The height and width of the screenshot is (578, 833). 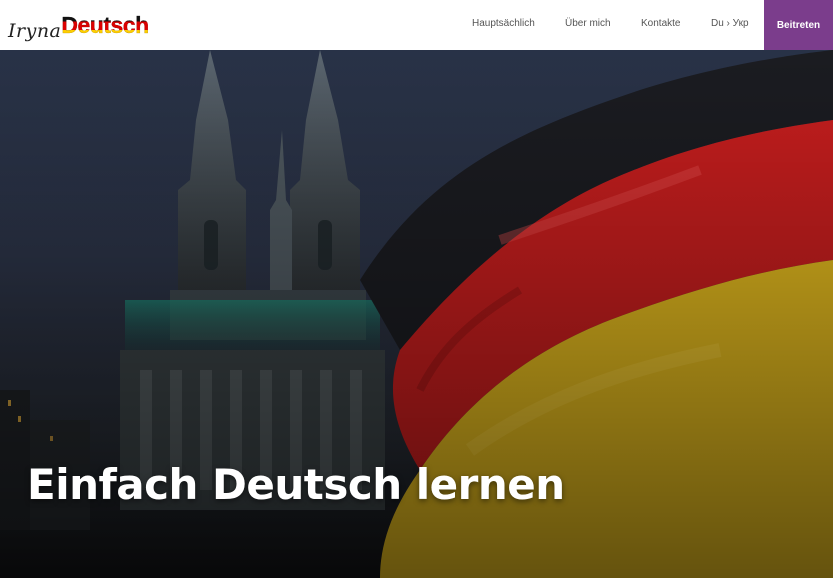 What do you see at coordinates (296, 484) in the screenshot?
I see `hero-title: Einfach Deutsch lernen` at bounding box center [296, 484].